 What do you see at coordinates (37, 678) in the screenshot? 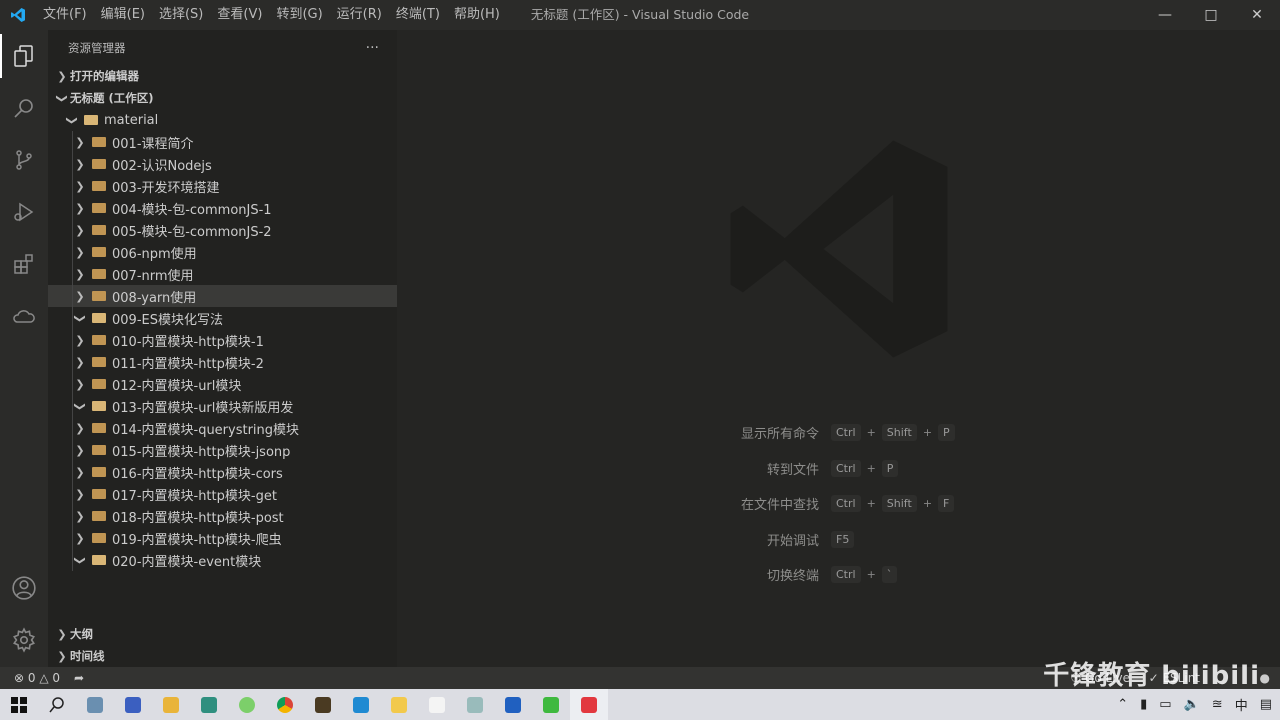
I see `errors-indicator: ⊗ 0 △ 0` at bounding box center [37, 678].